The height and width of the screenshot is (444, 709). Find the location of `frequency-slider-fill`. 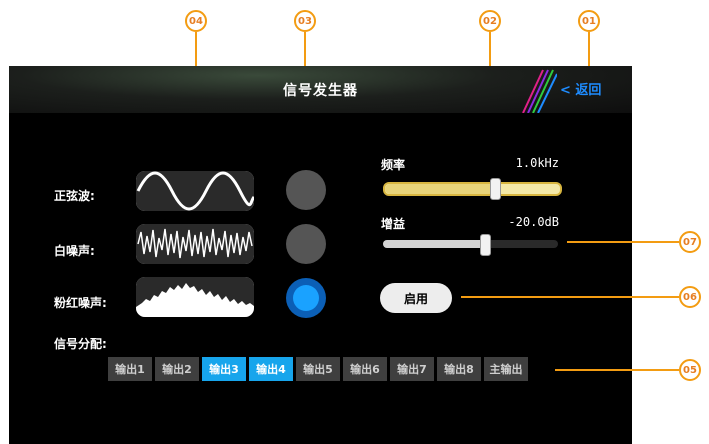

frequency-slider-fill is located at coordinates (440, 189).